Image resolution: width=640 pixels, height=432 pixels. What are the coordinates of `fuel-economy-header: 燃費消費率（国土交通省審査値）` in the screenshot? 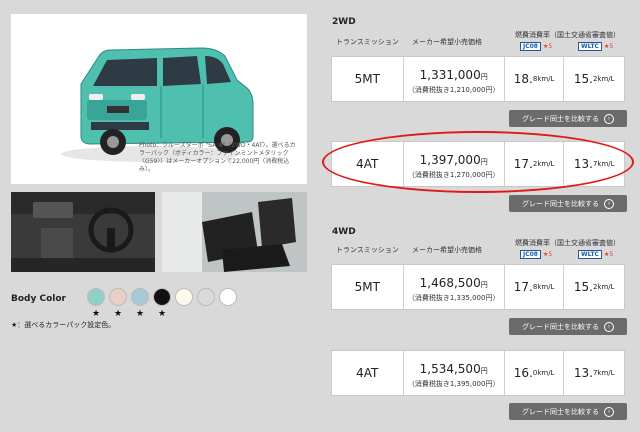 It's located at (567, 243).